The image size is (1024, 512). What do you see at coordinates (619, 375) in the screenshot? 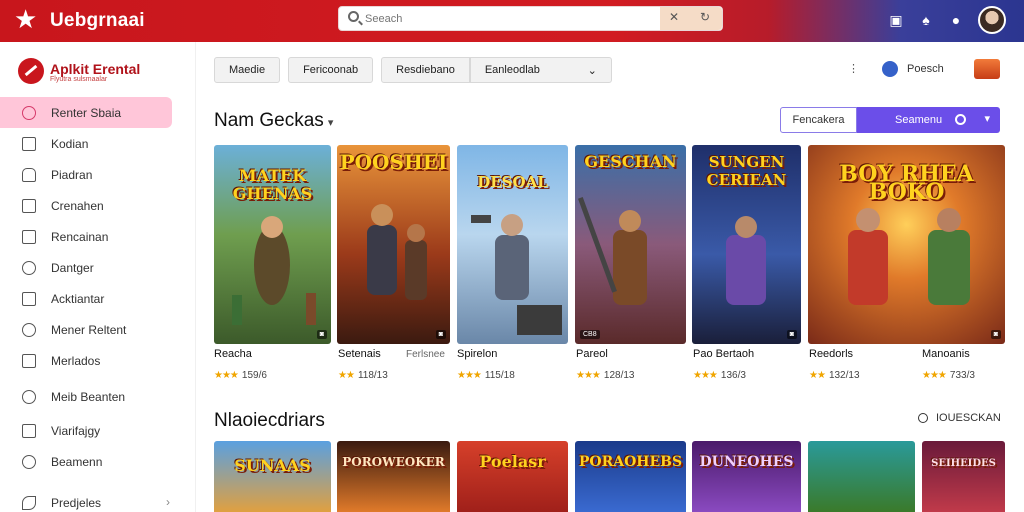
I see `game-rating-value: 128/13` at bounding box center [619, 375].